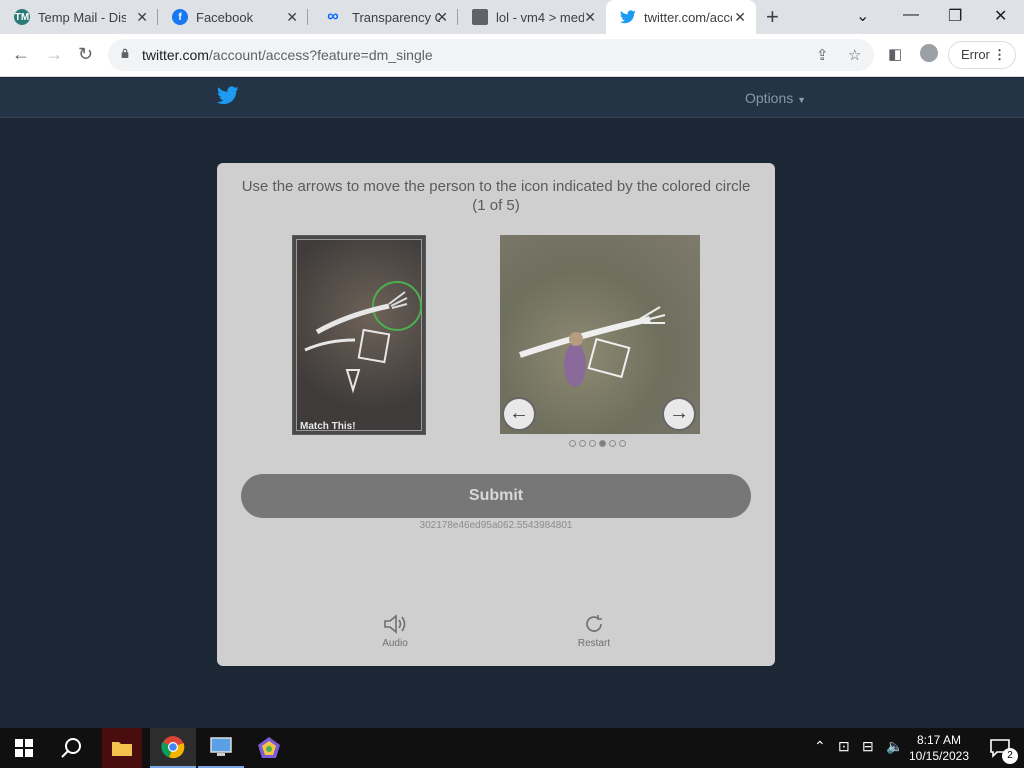 The width and height of the screenshot is (1024, 768). Describe the element at coordinates (894, 746) in the screenshot. I see `volume-muted-icon: 🔈` at that location.